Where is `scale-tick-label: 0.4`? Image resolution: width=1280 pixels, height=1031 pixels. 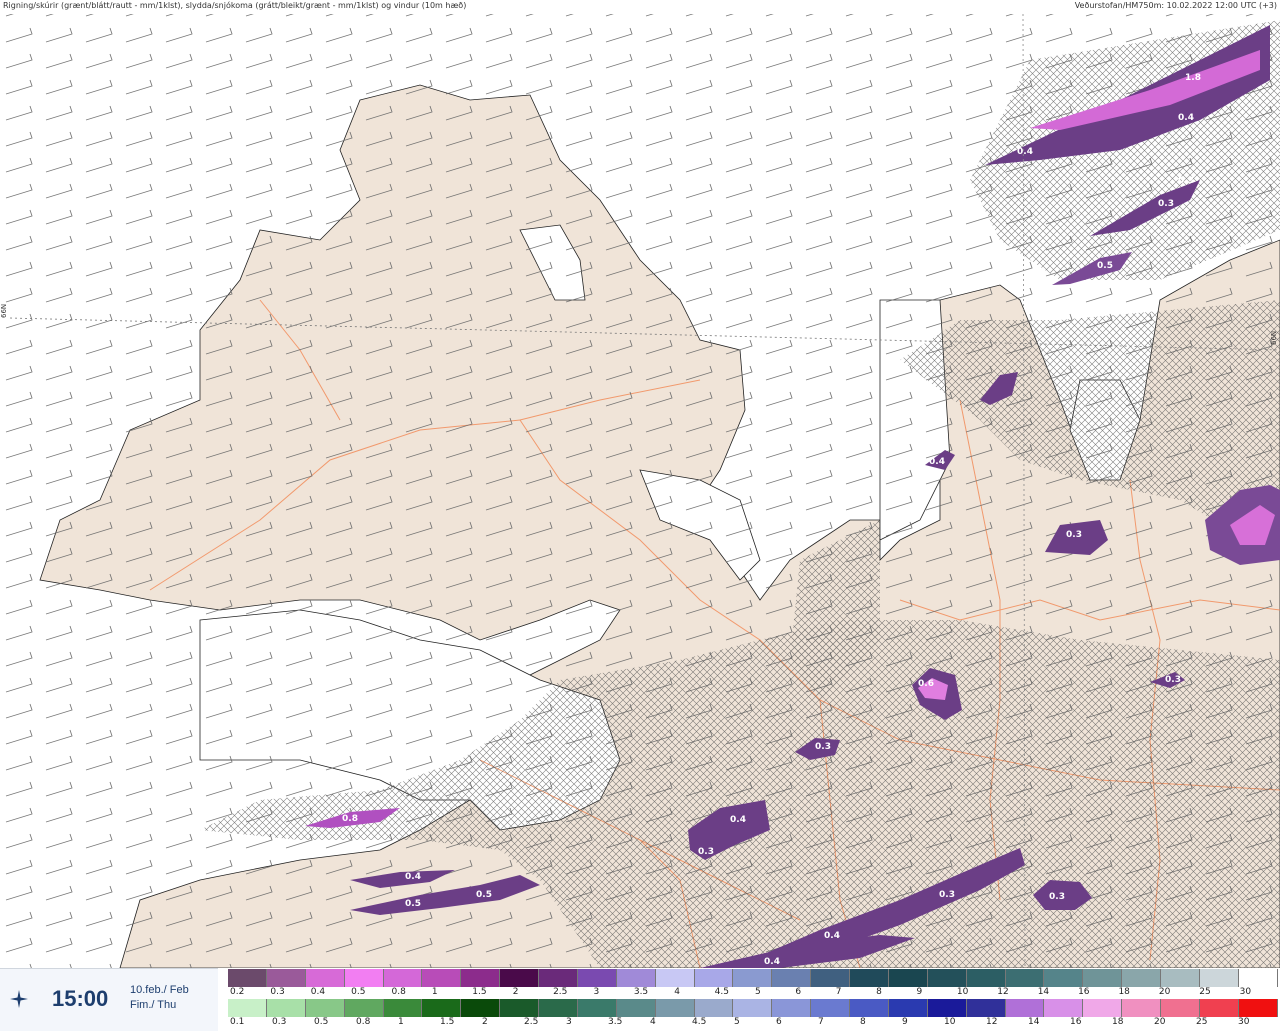 scale-tick-label: 0.4 is located at coordinates (318, 992).